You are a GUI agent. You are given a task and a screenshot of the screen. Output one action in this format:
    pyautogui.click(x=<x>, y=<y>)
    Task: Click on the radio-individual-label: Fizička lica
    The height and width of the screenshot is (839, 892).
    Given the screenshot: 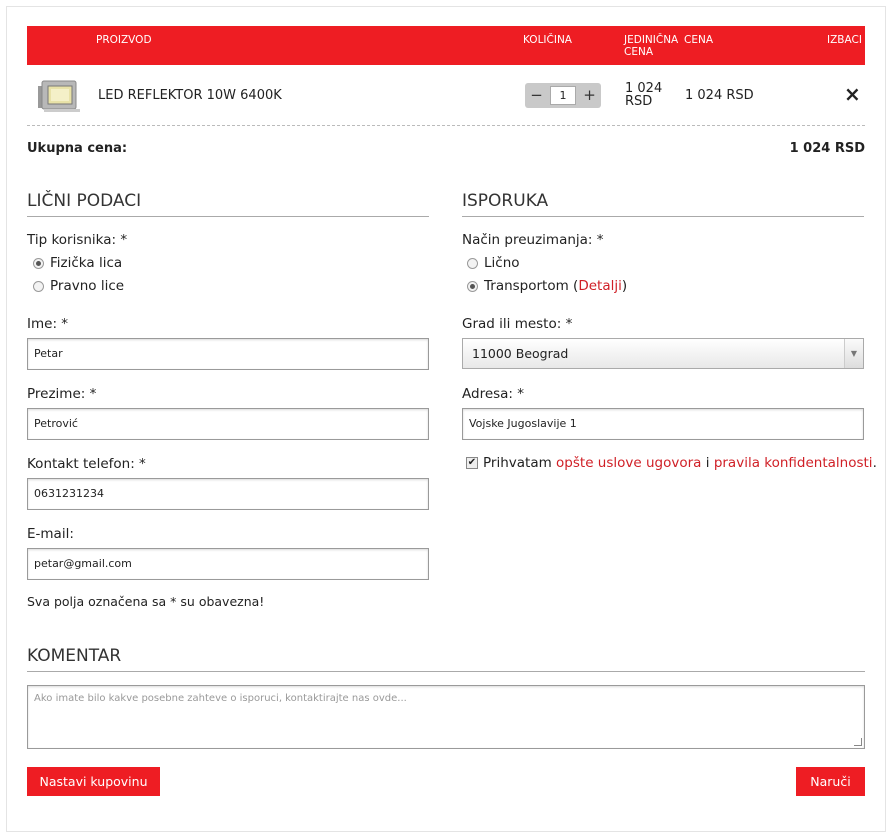 What is the action you would take?
    pyautogui.click(x=86, y=263)
    